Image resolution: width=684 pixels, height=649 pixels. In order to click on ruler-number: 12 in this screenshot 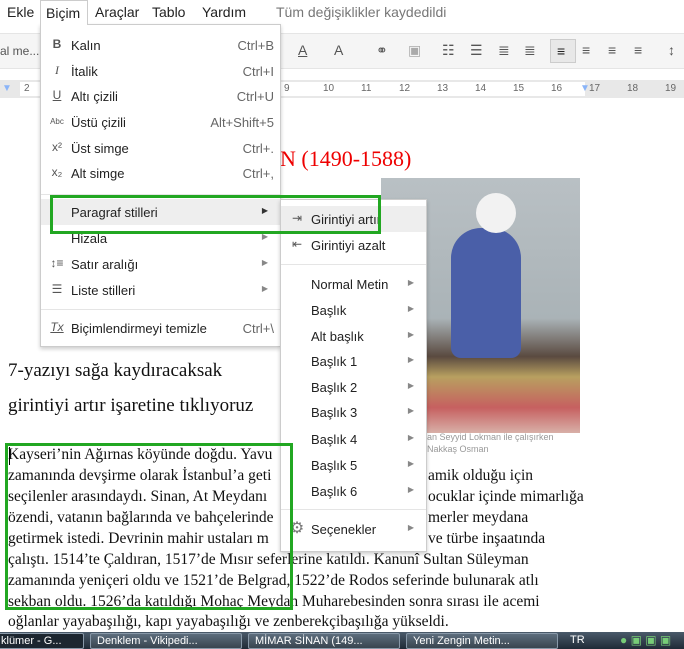, I will do `click(405, 88)`.